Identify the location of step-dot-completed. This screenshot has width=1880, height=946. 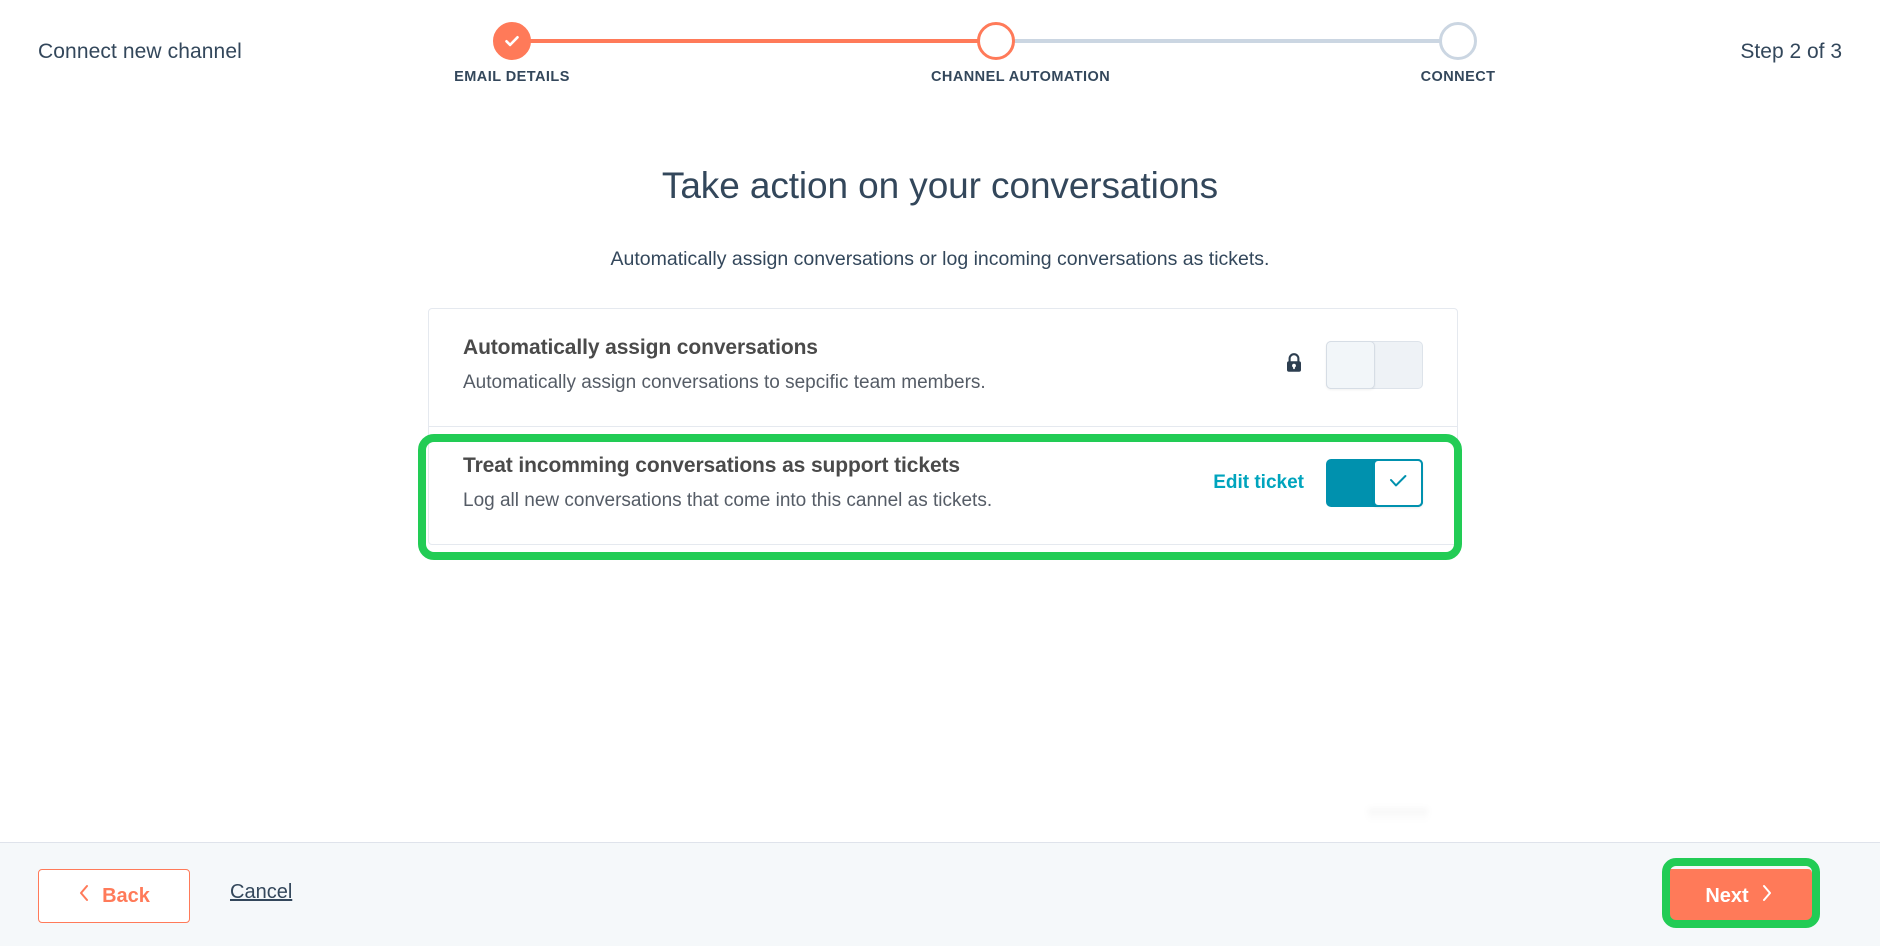
(512, 41).